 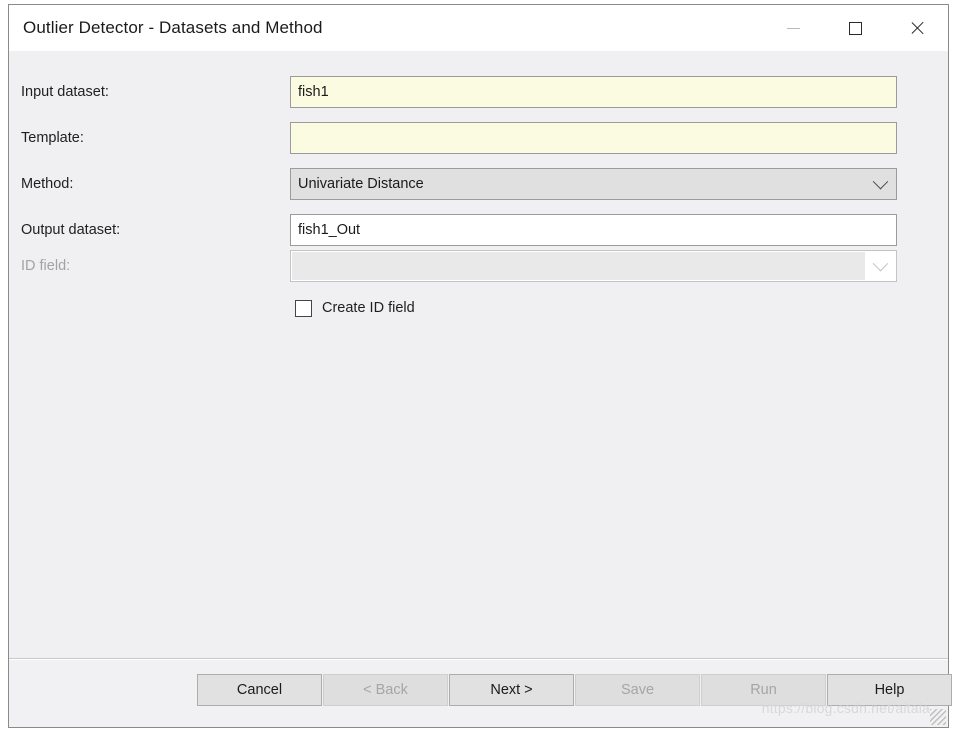 What do you see at coordinates (637, 690) in the screenshot?
I see `save-button: Save` at bounding box center [637, 690].